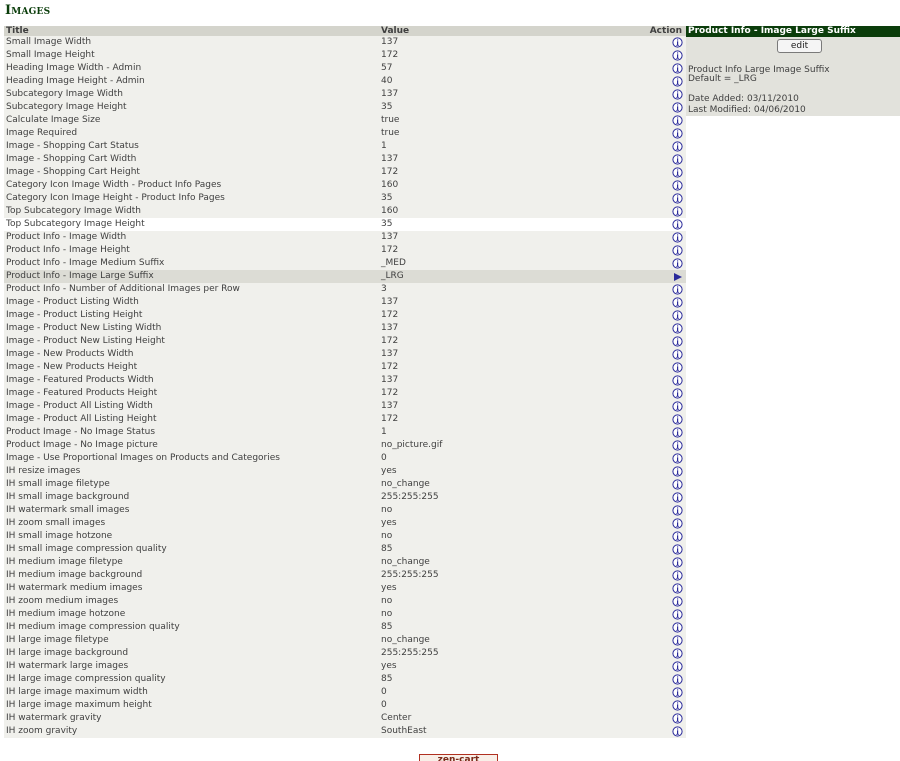 The width and height of the screenshot is (900, 761). I want to click on table-row: Image - Product All Listing Width 137, so click(345, 406).